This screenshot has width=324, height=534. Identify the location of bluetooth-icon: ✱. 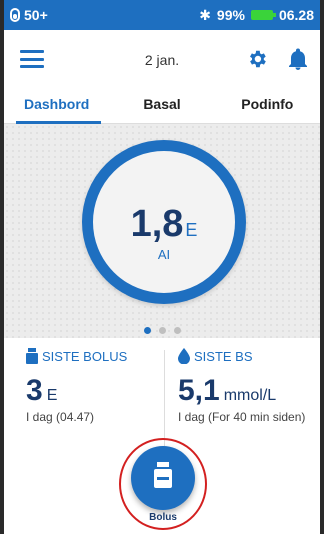
(205, 14).